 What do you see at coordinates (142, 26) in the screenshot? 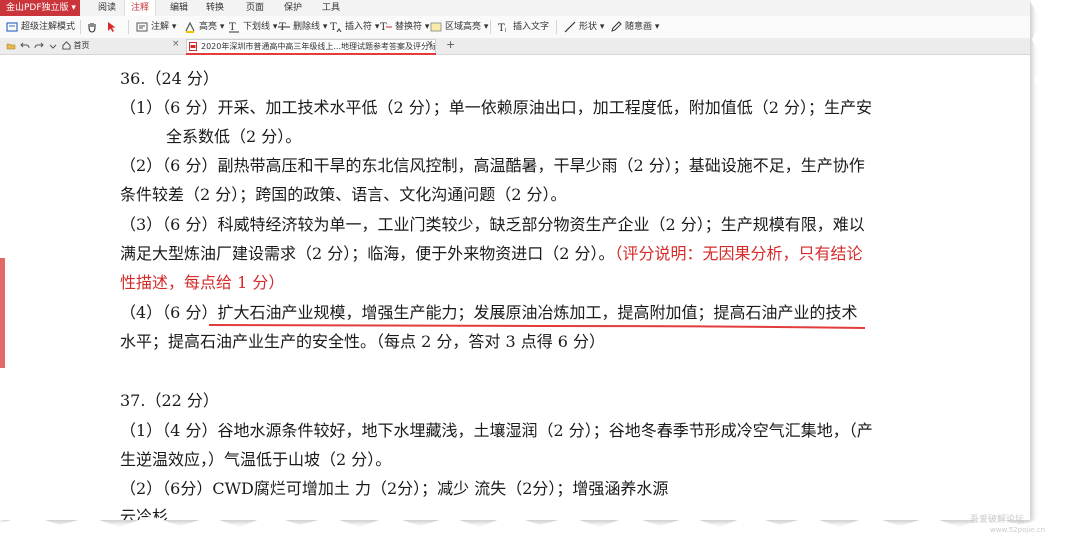
I see `note-icon` at bounding box center [142, 26].